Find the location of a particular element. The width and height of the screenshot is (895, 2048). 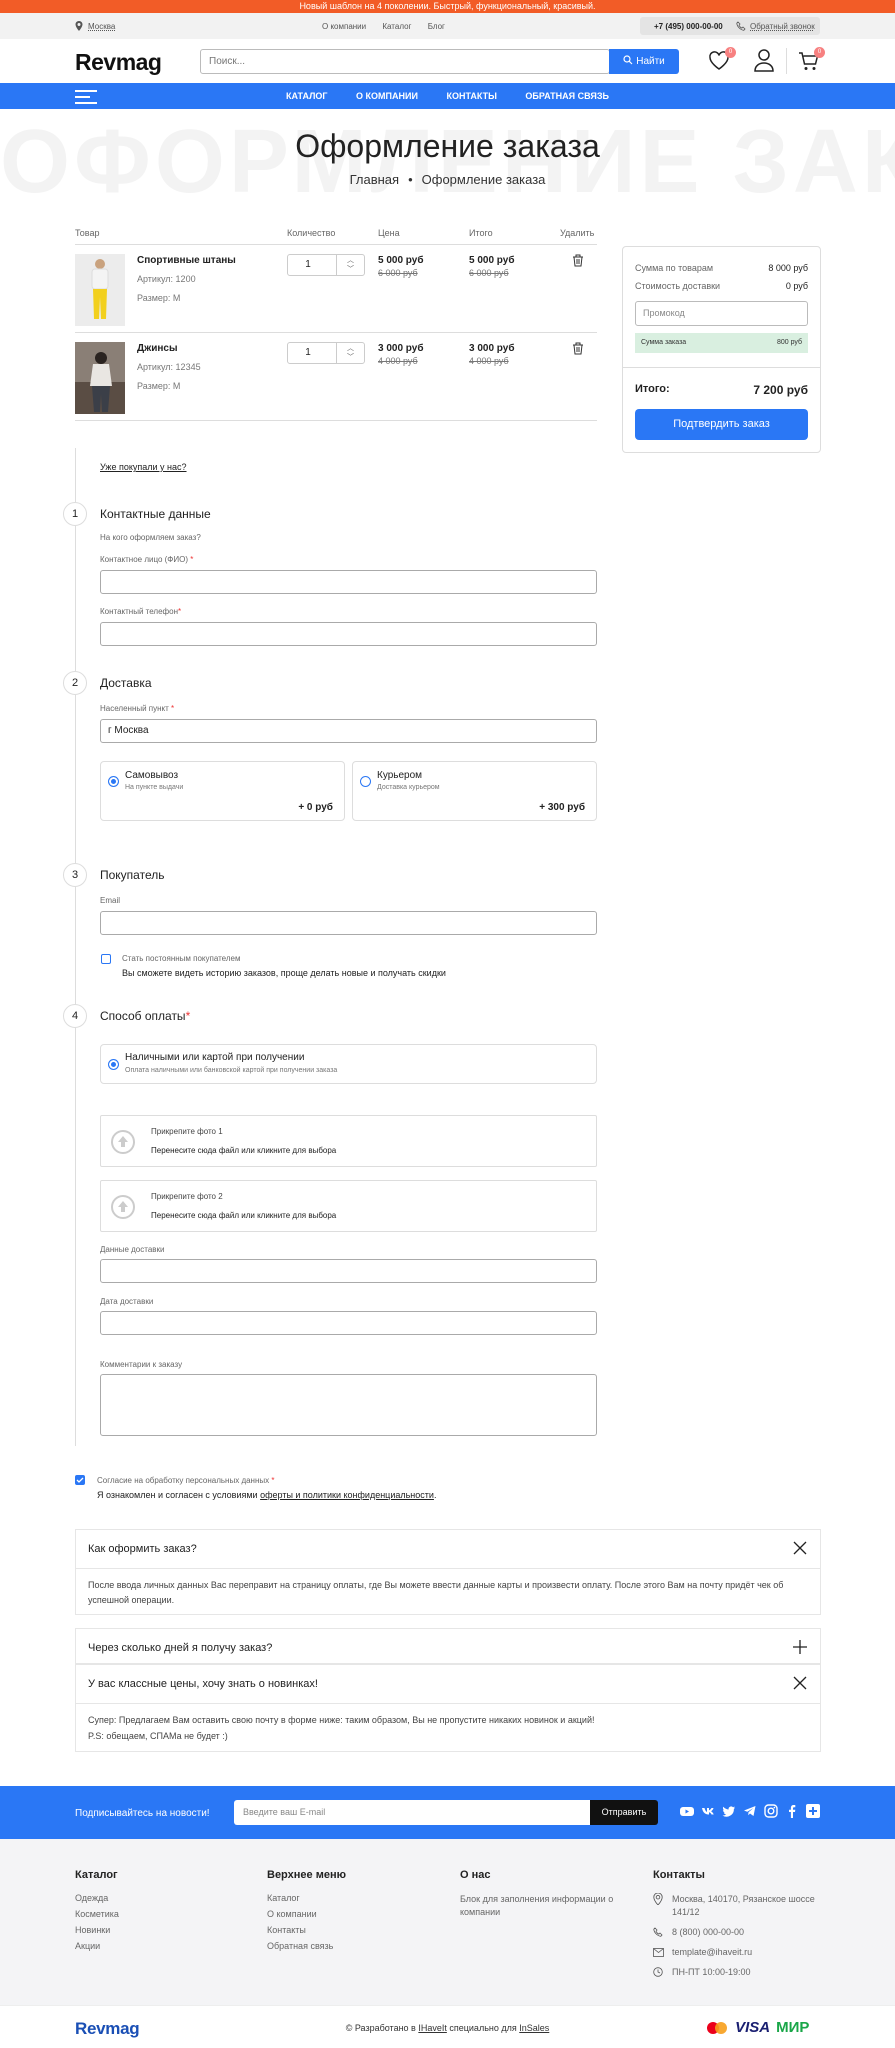

section-title: Покупатель is located at coordinates (132, 875).